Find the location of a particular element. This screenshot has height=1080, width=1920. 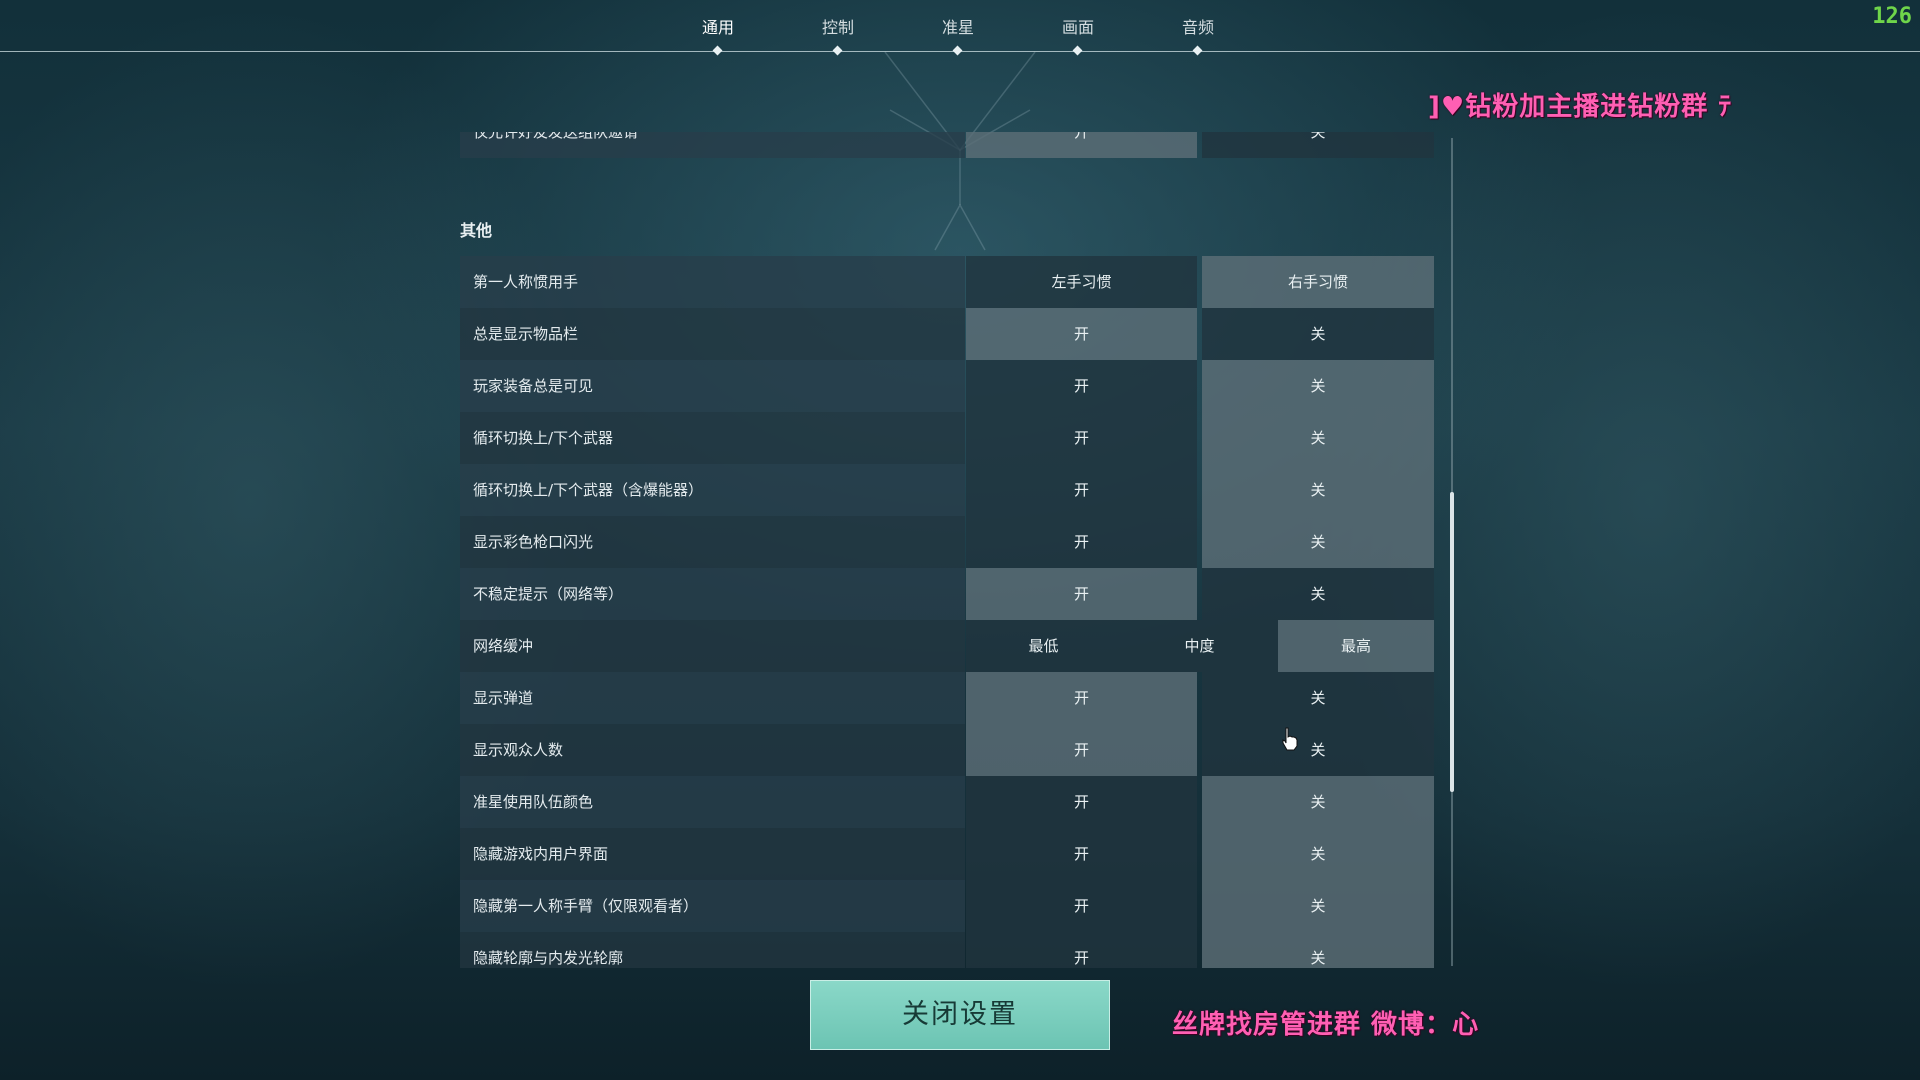

setting-label: 仅允许好友发送组队邀请 is located at coordinates (712, 145).